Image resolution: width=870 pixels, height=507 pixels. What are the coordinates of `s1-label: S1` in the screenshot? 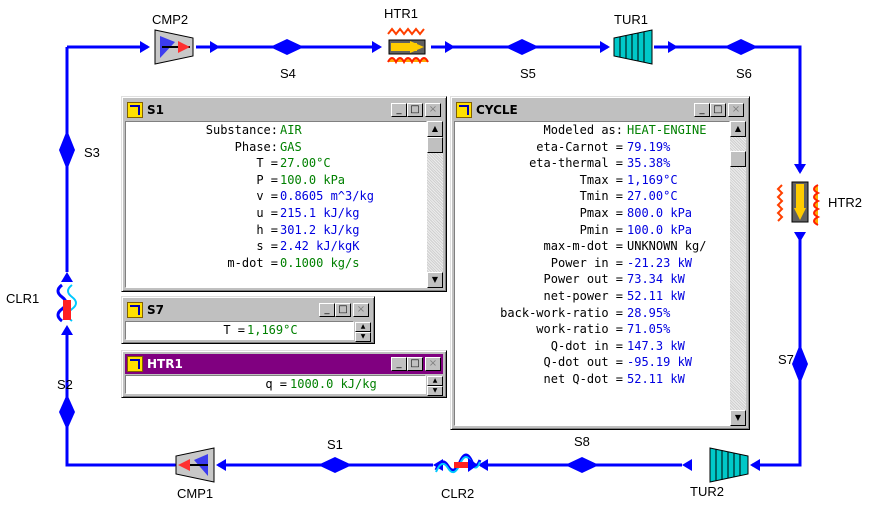 It's located at (335, 444).